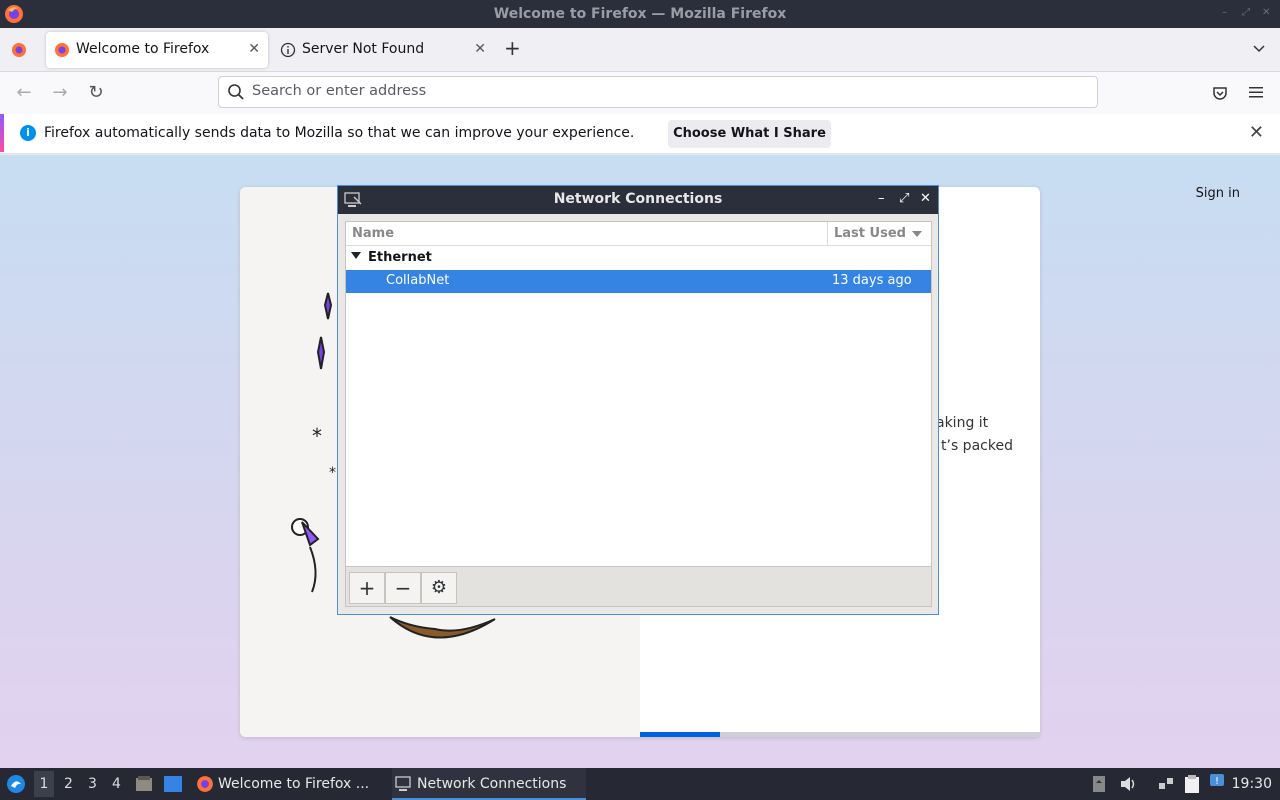  I want to click on window-title: Welcome to Firefox — Mozilla Firefox, so click(640, 14).